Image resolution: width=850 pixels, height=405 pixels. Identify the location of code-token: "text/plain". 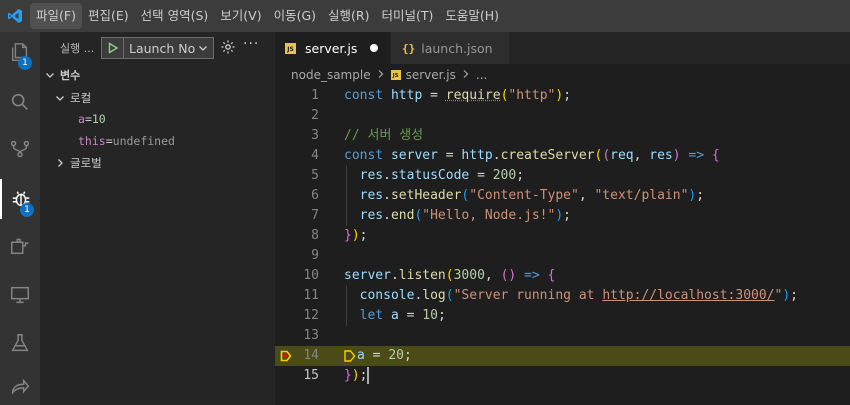
(641, 195).